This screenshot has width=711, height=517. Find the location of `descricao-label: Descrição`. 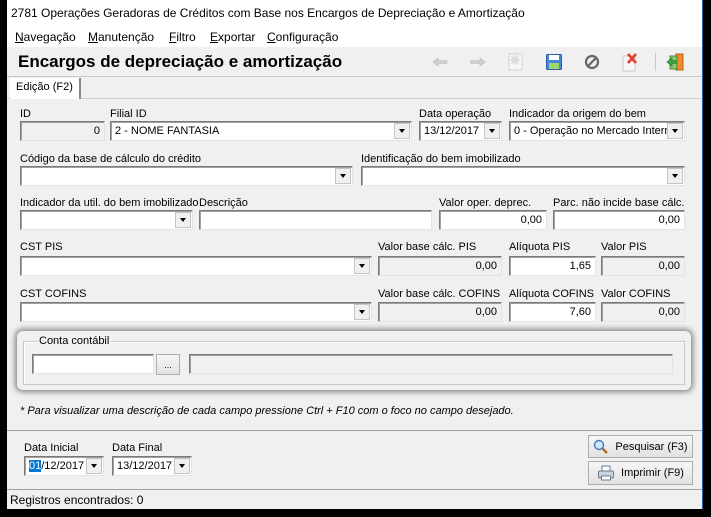

descricao-label: Descrição is located at coordinates (223, 203).